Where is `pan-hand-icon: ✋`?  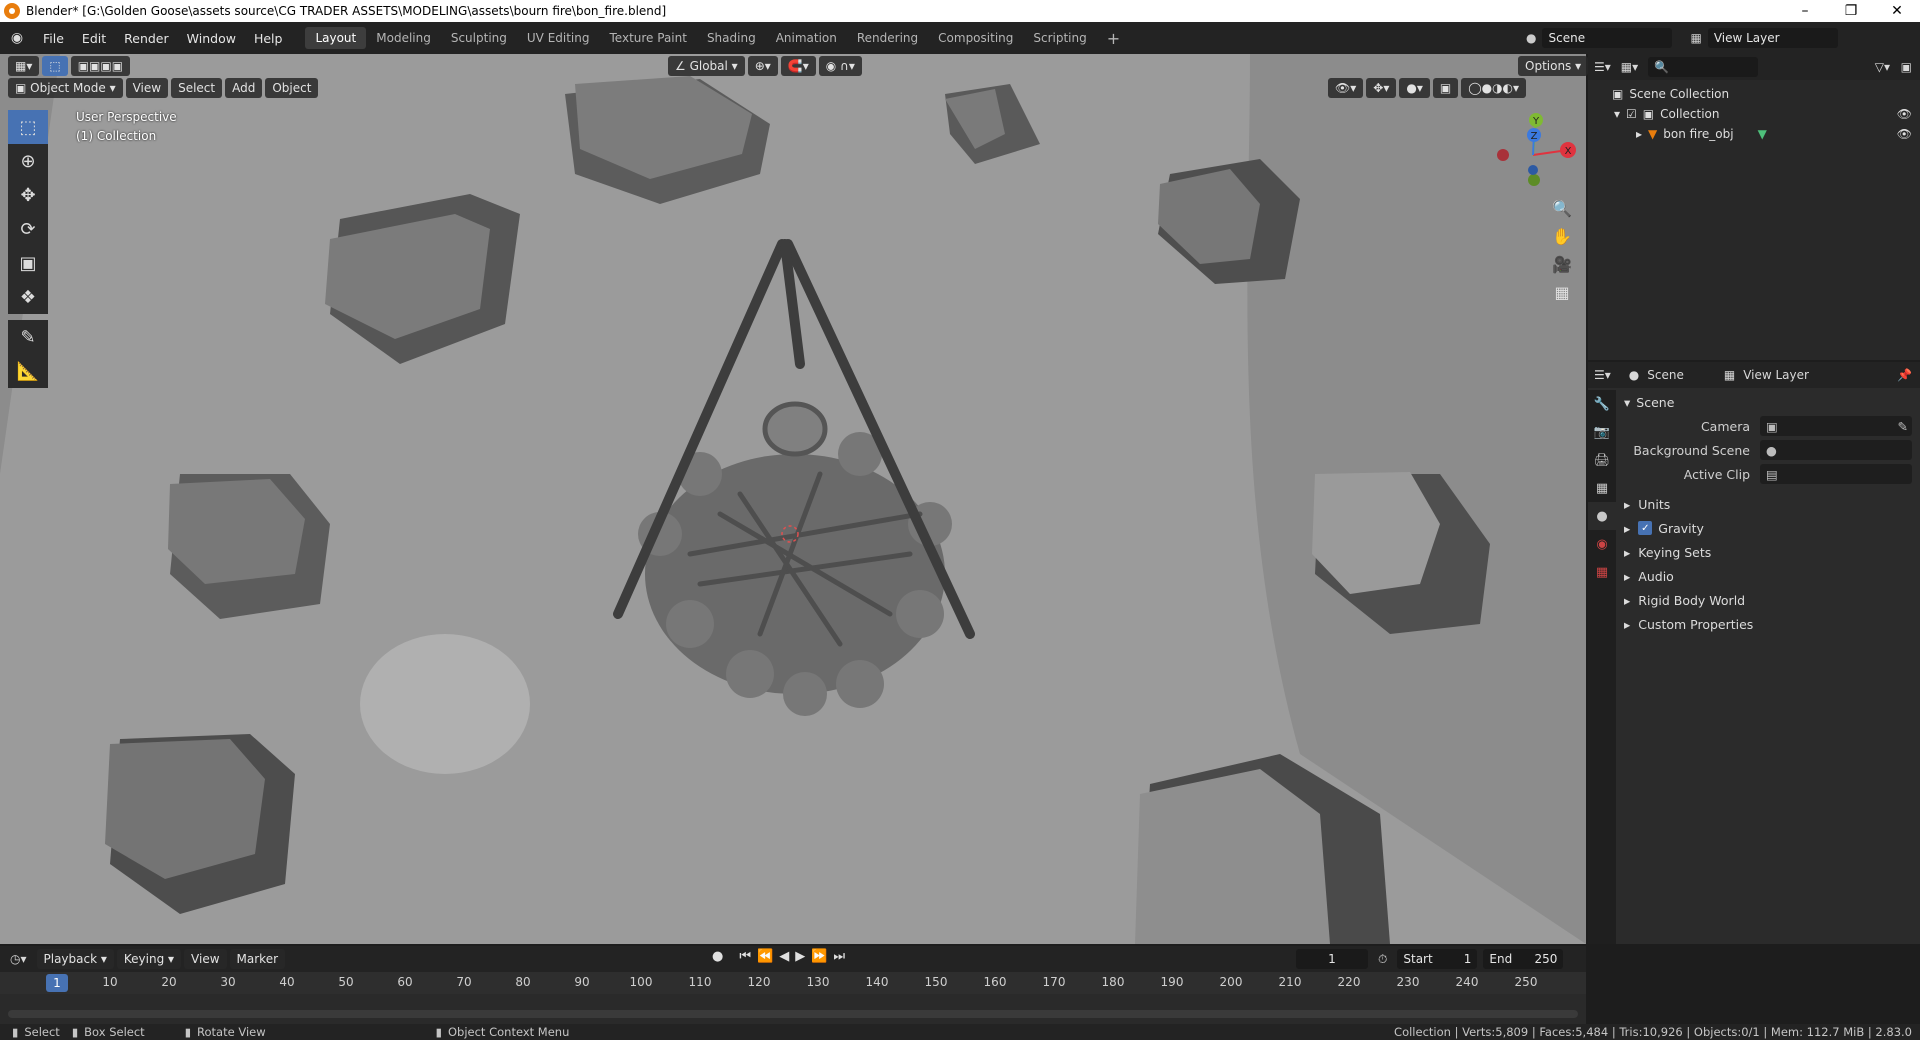
pan-hand-icon: ✋ is located at coordinates (1562, 236).